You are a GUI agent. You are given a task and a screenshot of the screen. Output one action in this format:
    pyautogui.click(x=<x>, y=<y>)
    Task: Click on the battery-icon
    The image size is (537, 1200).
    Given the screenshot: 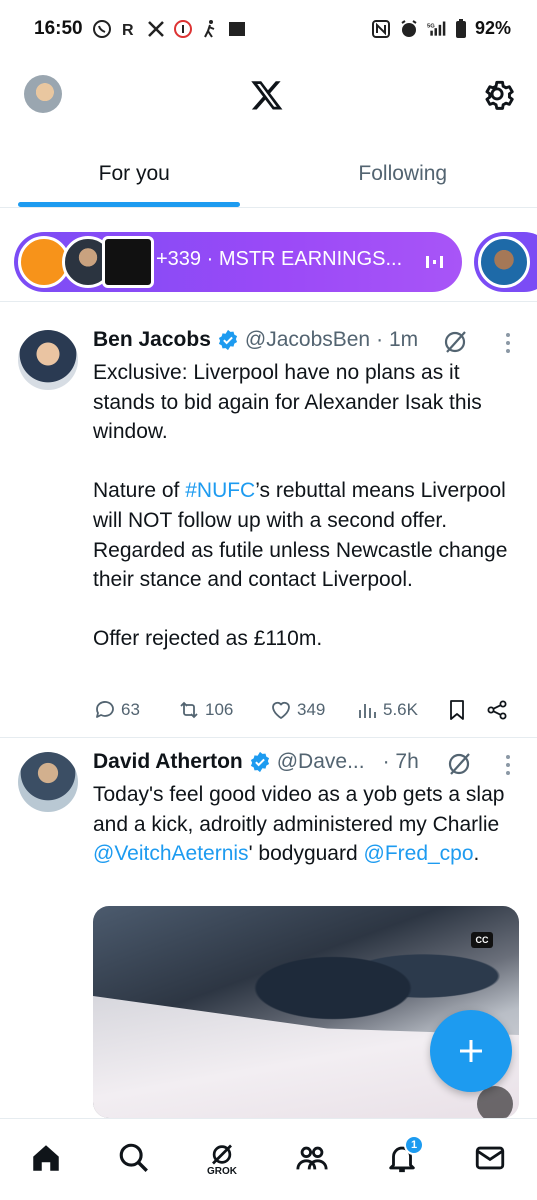 What is the action you would take?
    pyautogui.click(x=460, y=28)
    